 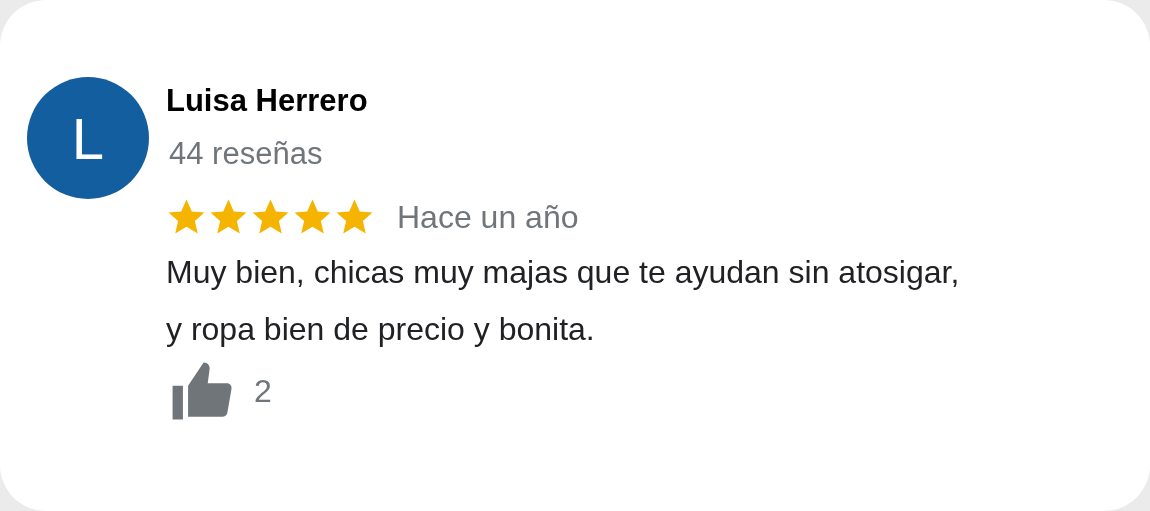 I want to click on review-text: Muy bien, chicas muy majas que te ayudan sin atosigar, y ropa bien de precio y bonita., so click(x=563, y=301).